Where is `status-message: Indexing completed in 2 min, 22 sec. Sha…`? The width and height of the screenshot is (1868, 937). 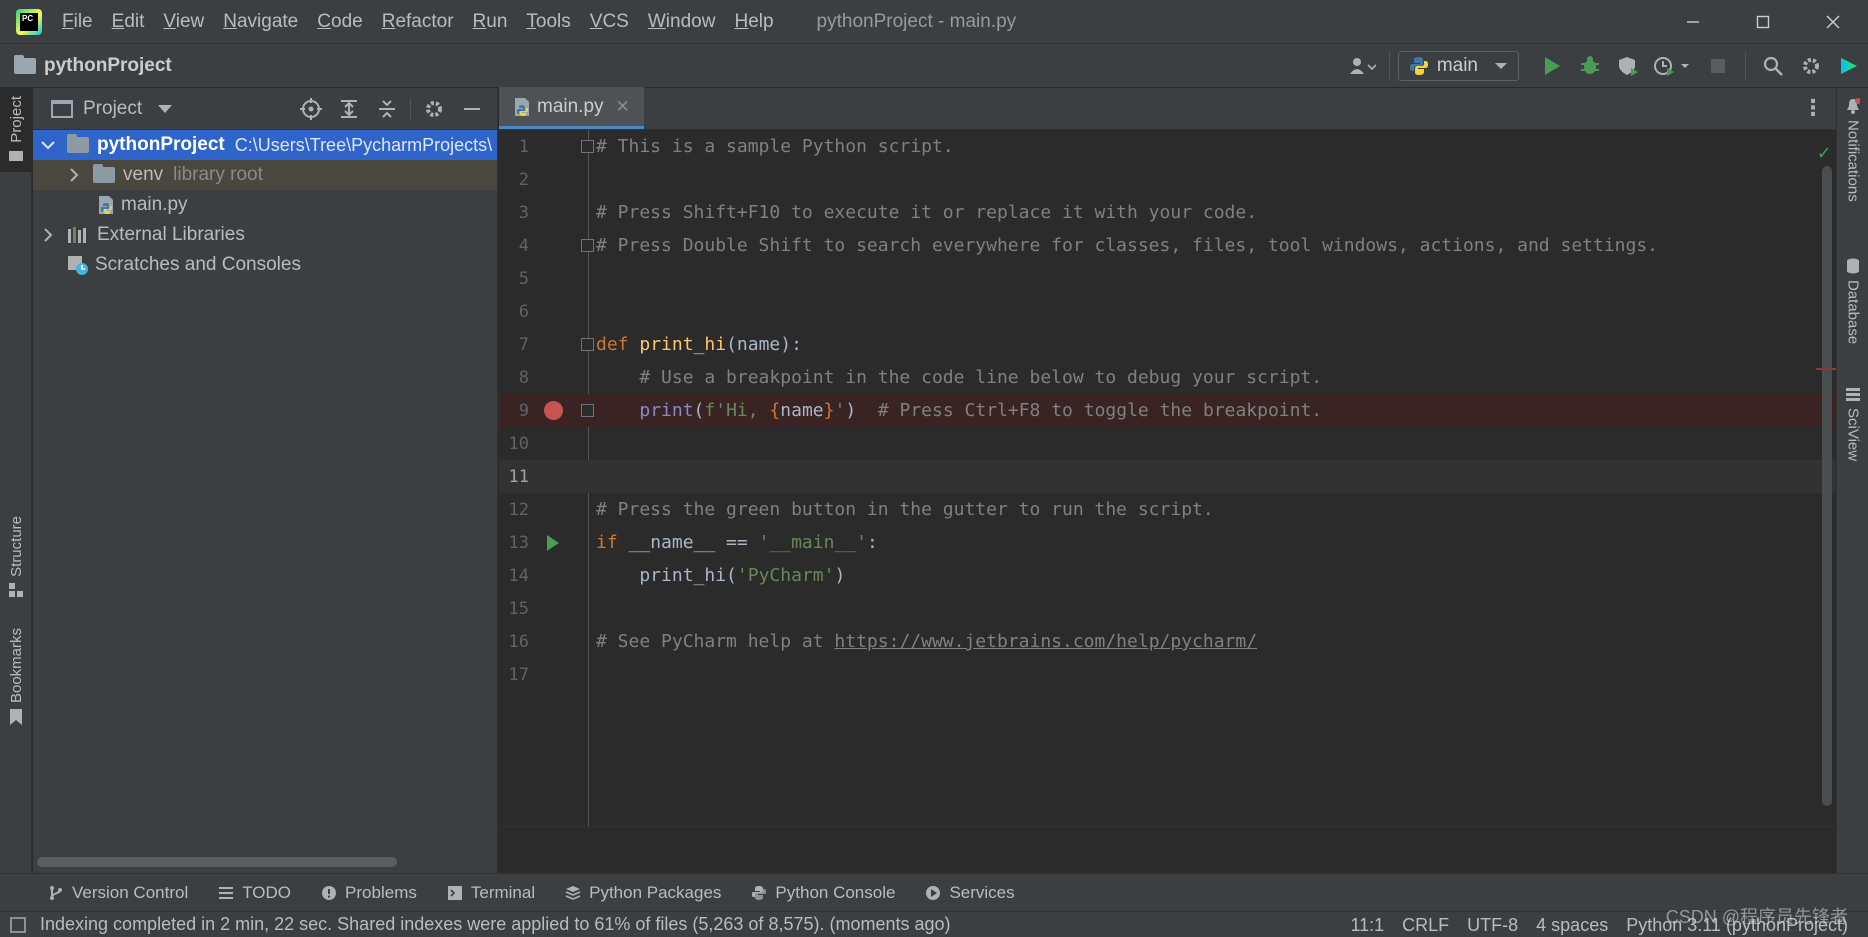
status-message: Indexing completed in 2 min, 22 sec. Sha… is located at coordinates (495, 924).